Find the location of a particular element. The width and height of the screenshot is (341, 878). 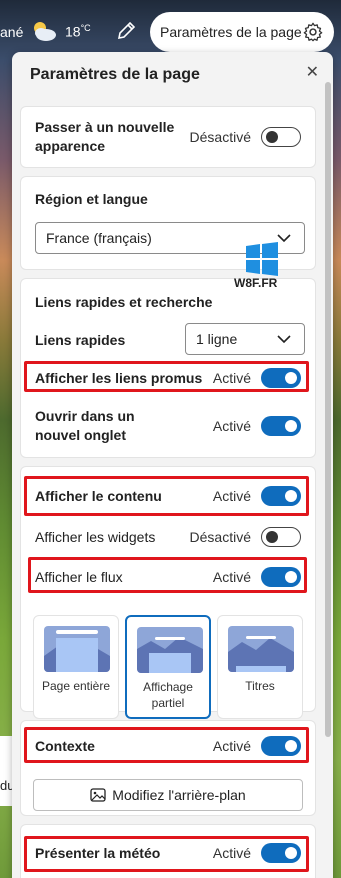

new-look-toggle is located at coordinates (281, 137).